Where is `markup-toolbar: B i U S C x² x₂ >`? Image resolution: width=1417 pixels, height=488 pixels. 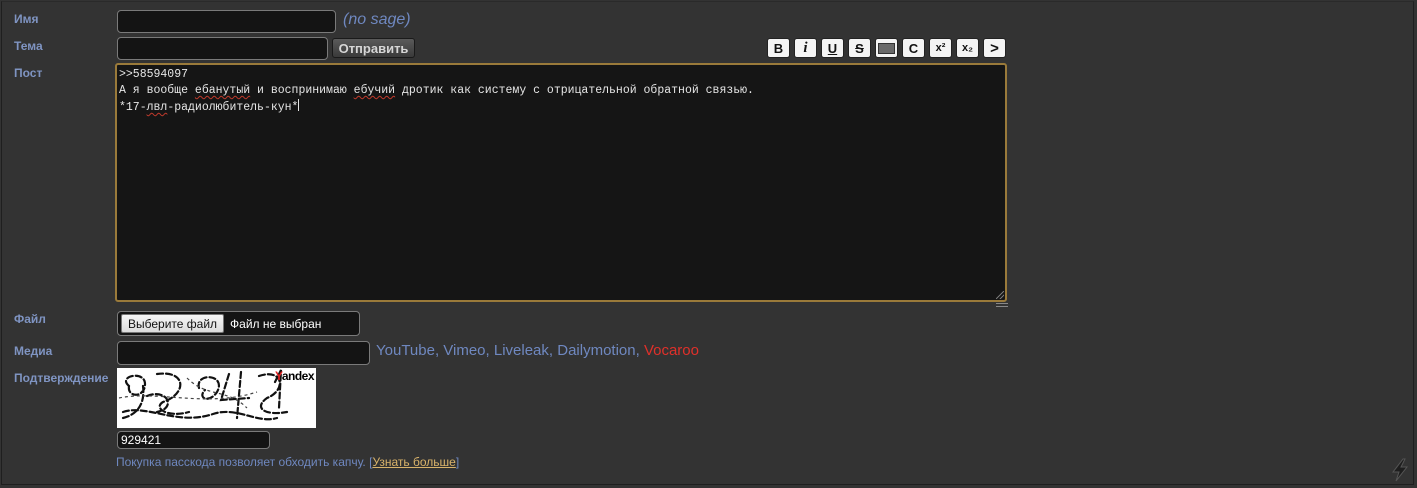 markup-toolbar: B i U S C x² x₂ > is located at coordinates (886, 48).